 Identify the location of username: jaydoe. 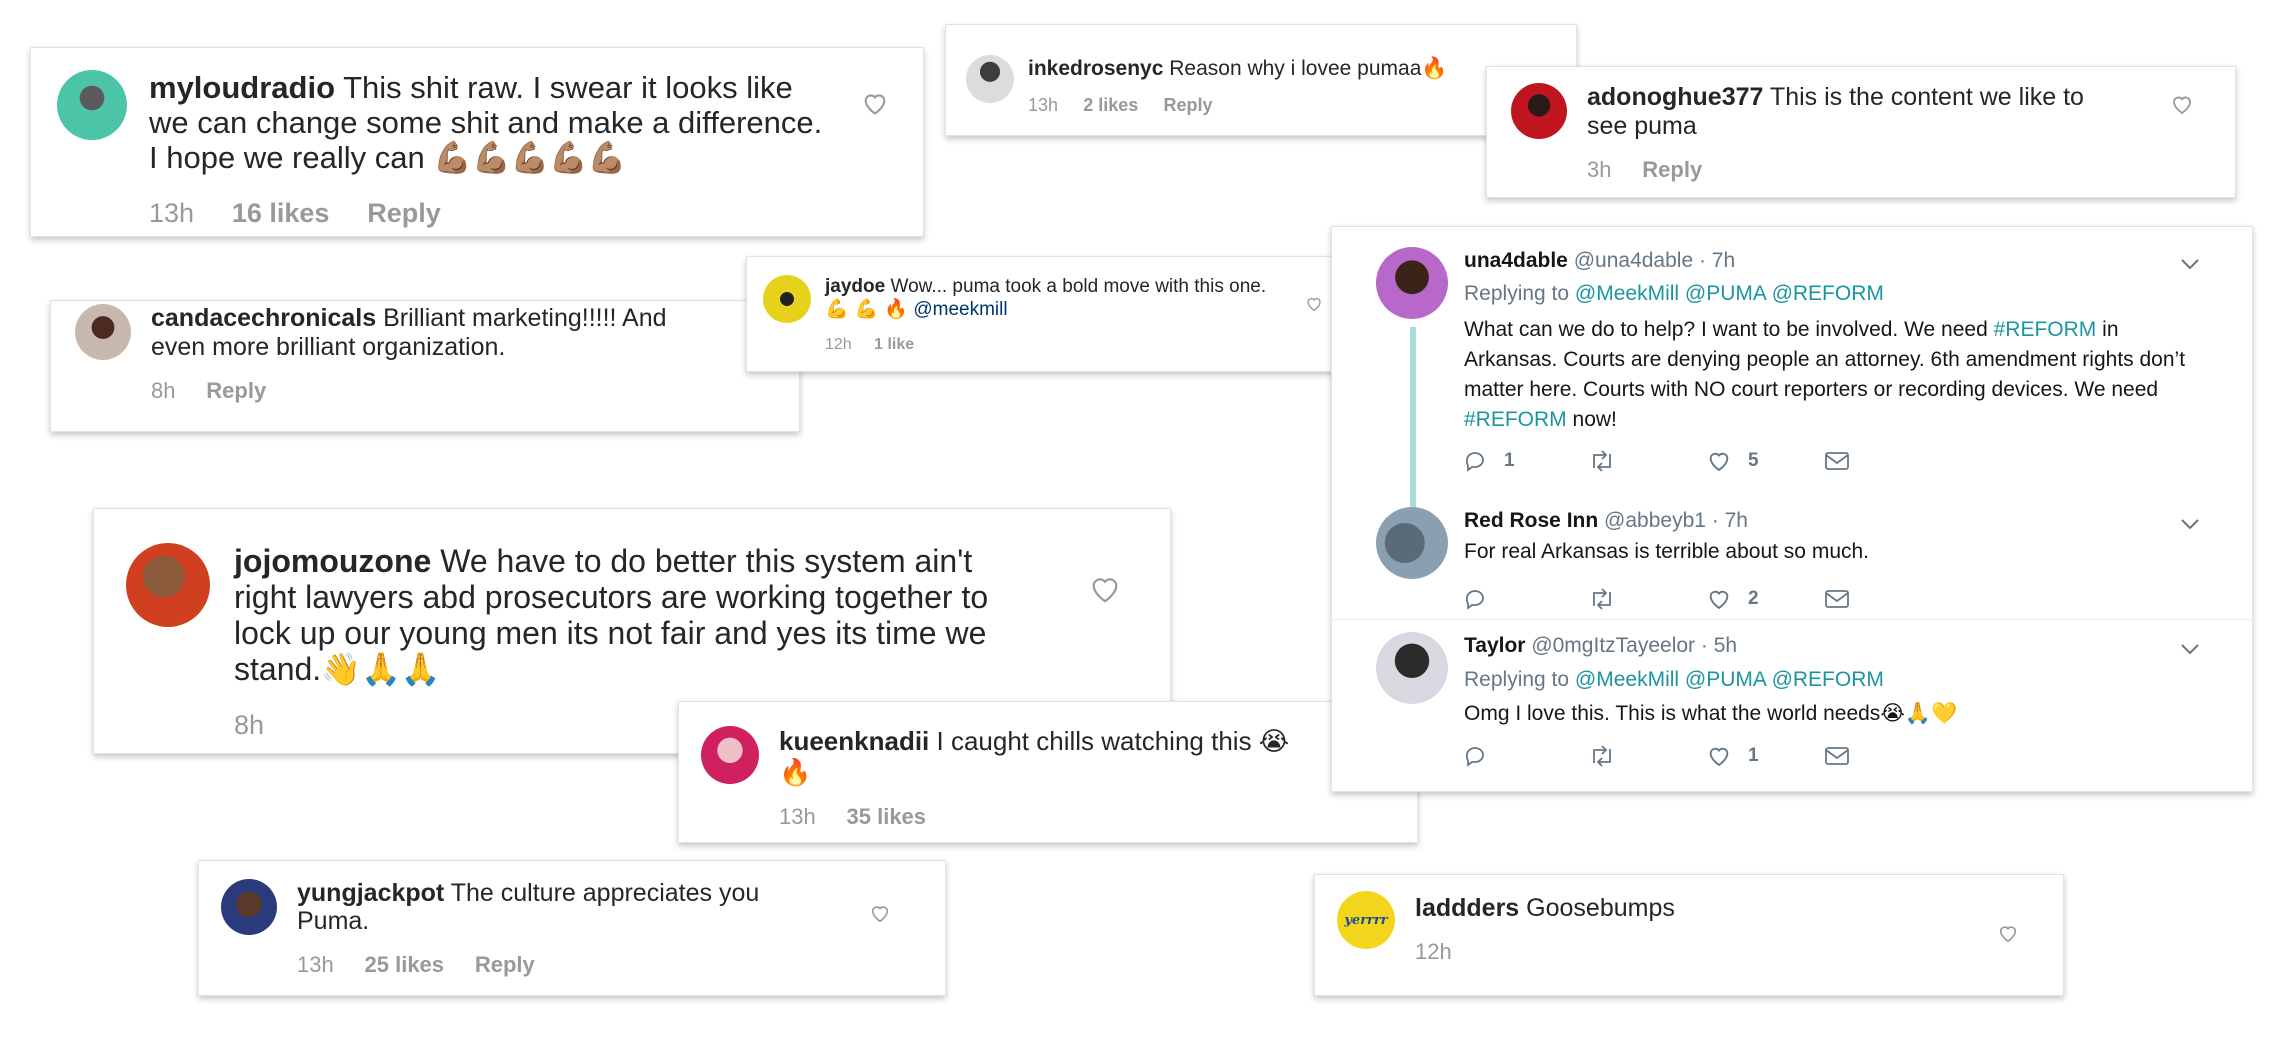
(855, 286).